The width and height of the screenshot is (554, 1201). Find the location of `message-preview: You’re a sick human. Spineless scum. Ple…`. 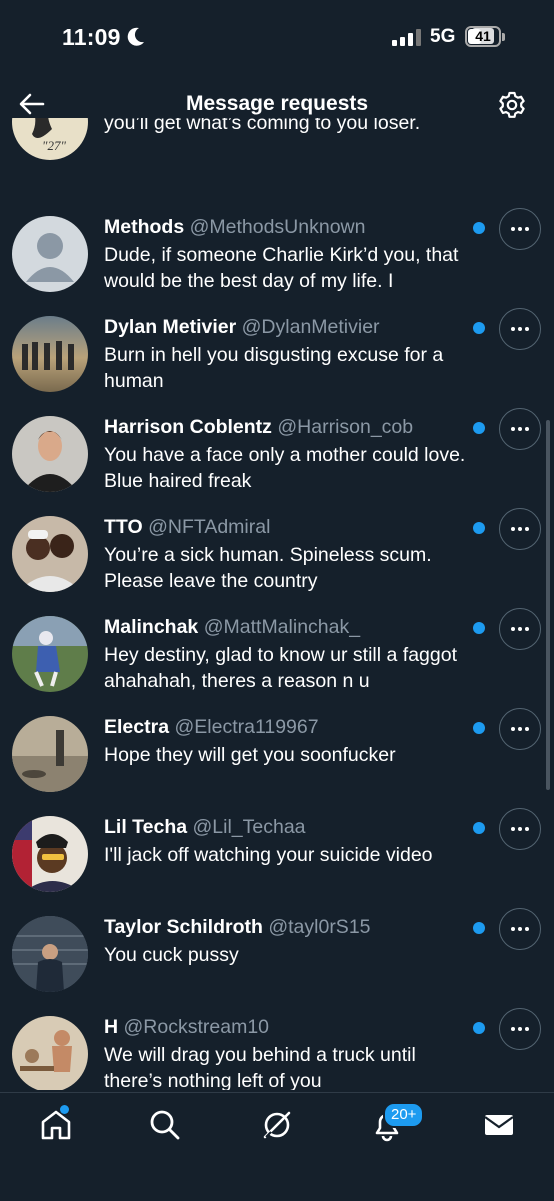

message-preview: You’re a sick human. Spineless scum. Ple… is located at coordinates (268, 568).